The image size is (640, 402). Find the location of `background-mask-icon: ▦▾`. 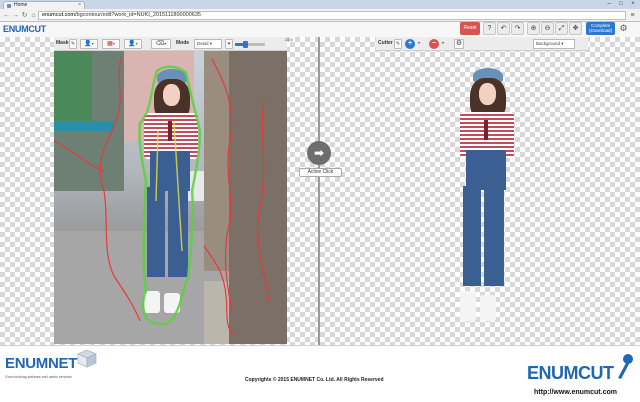

background-mask-icon: ▦▾ is located at coordinates (111, 44).